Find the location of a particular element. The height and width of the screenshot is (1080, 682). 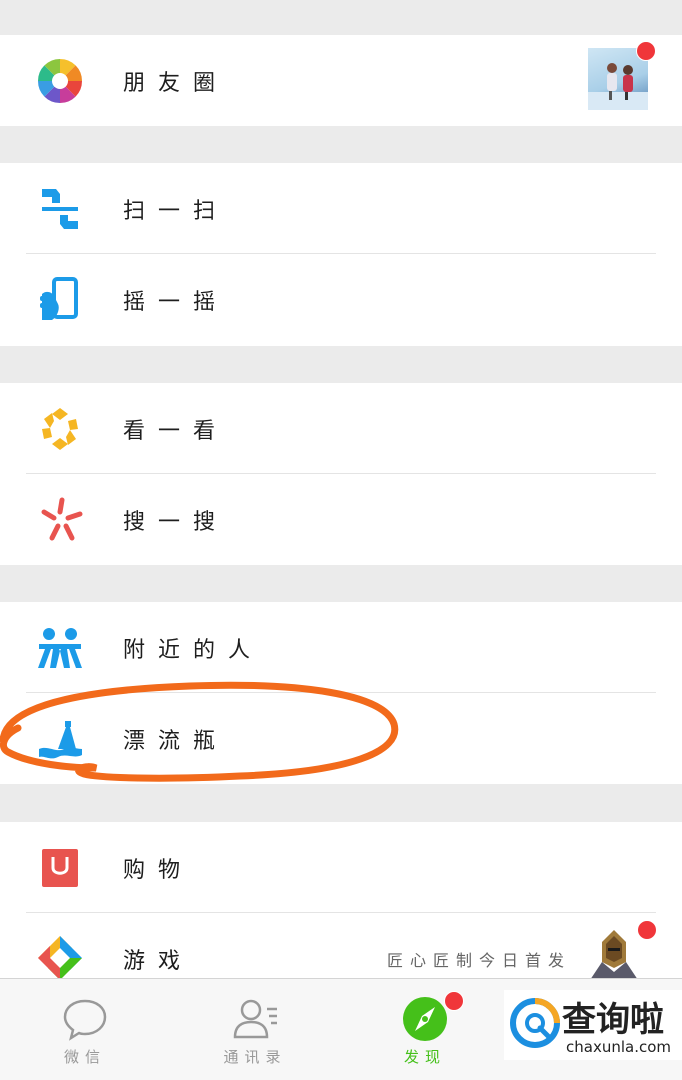

tab-label-chats: 微信 is located at coordinates (84, 1057).